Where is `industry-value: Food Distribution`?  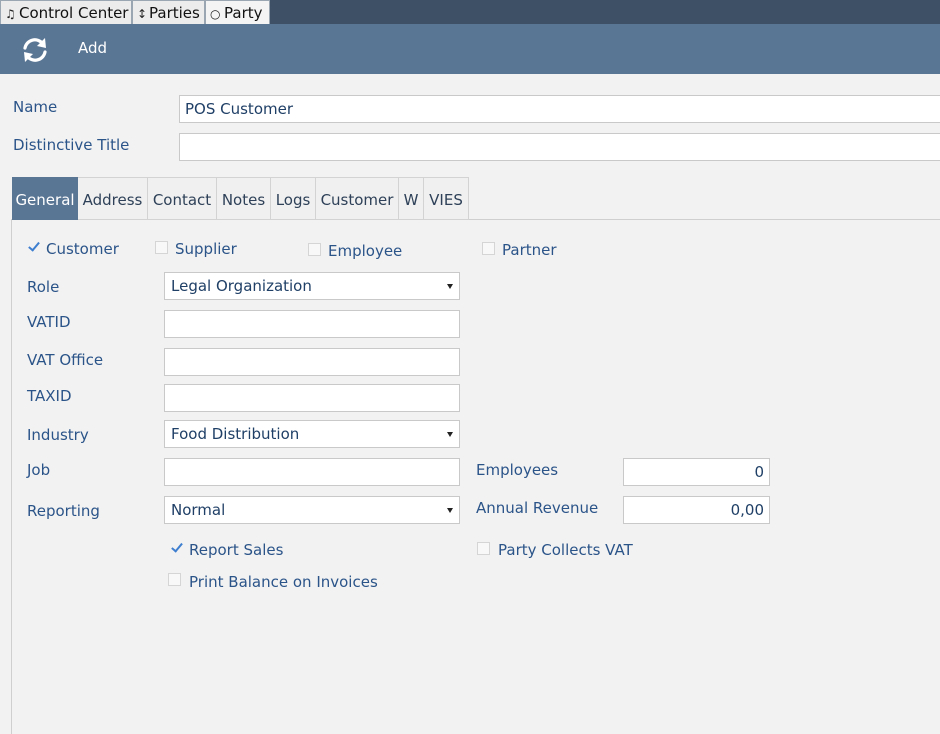
industry-value: Food Distribution is located at coordinates (235, 434).